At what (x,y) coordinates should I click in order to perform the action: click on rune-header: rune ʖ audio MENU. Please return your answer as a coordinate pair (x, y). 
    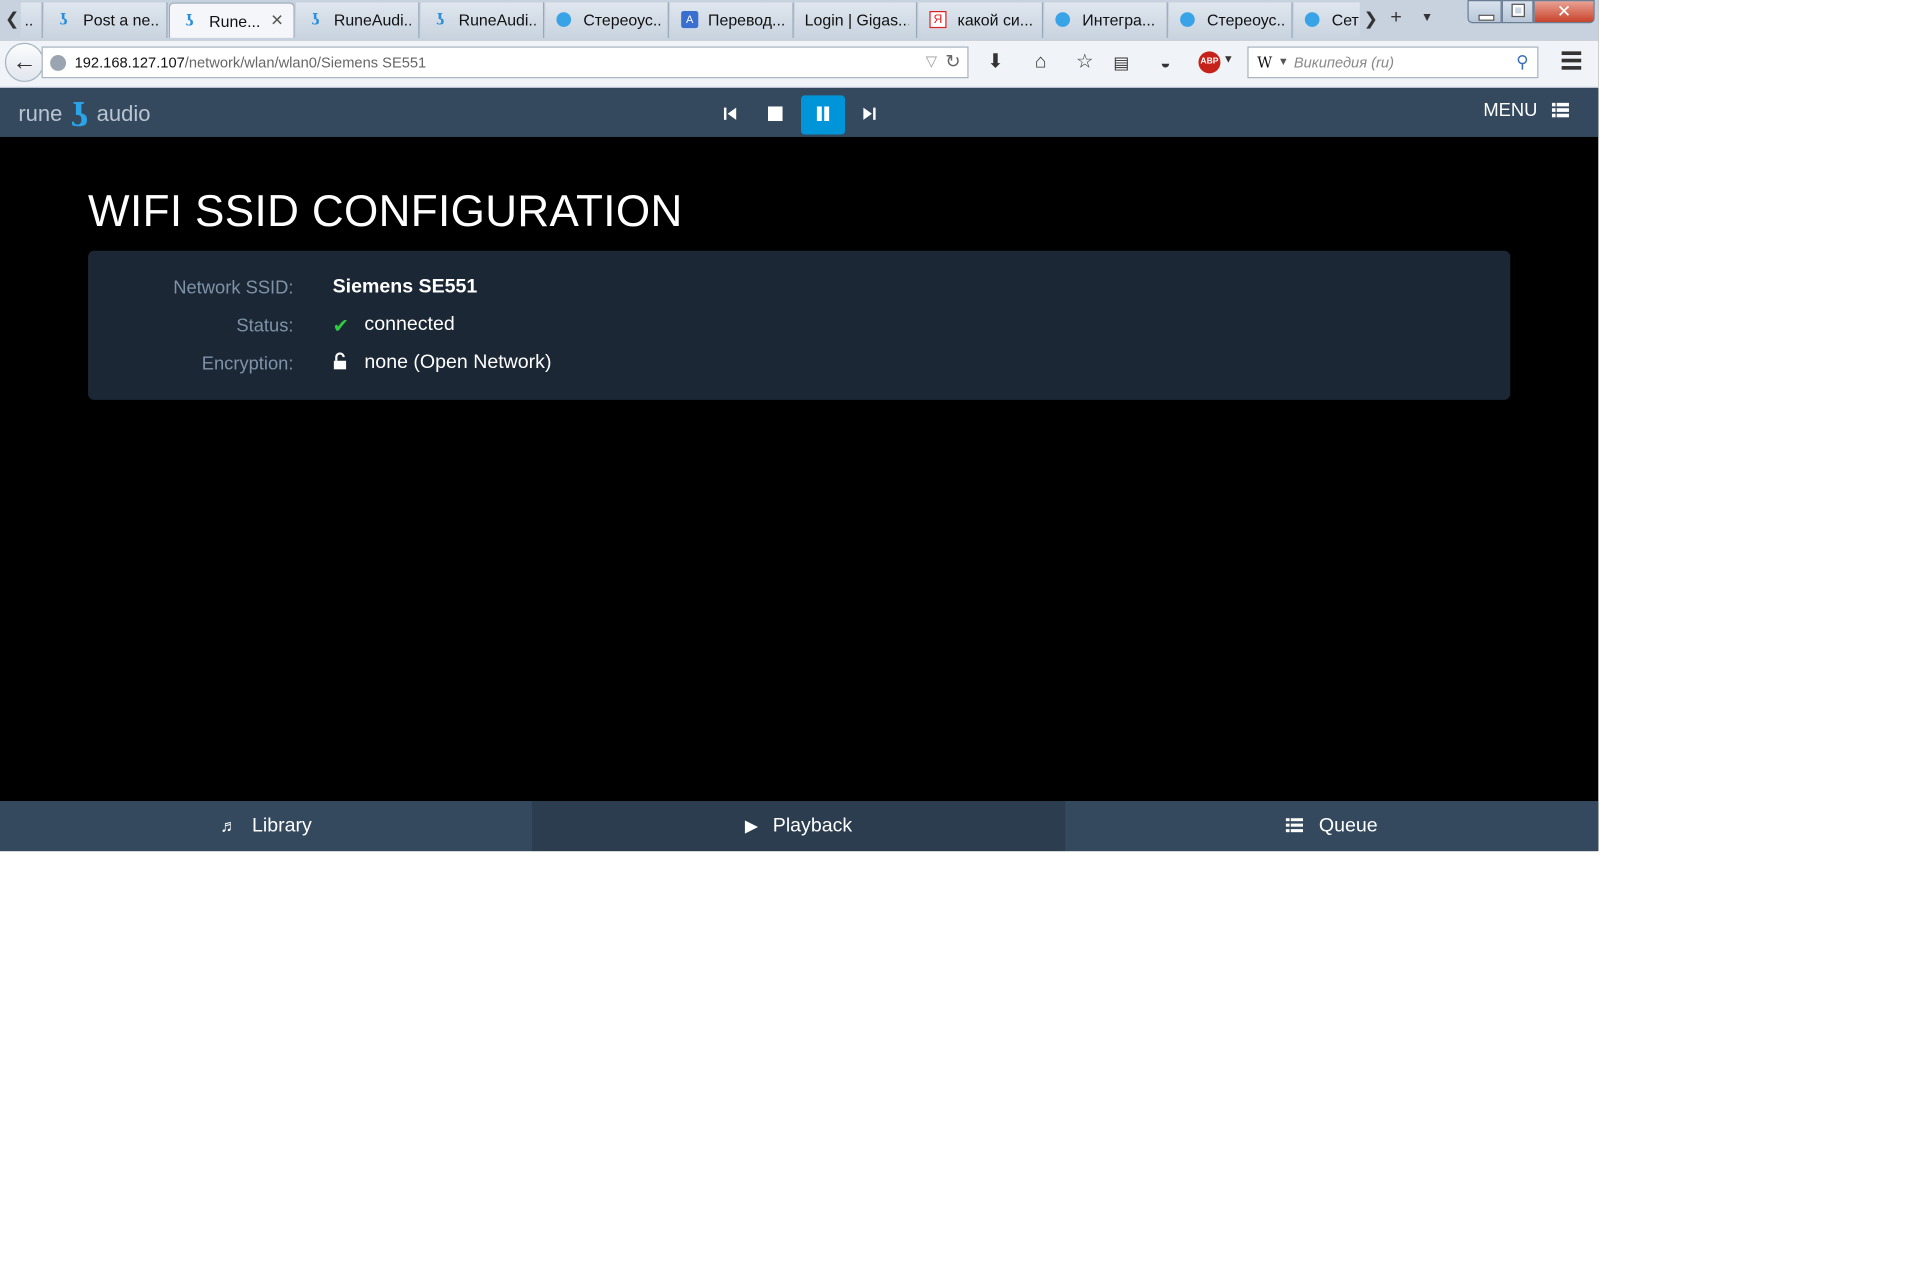
    Looking at the image, I should click on (799, 112).